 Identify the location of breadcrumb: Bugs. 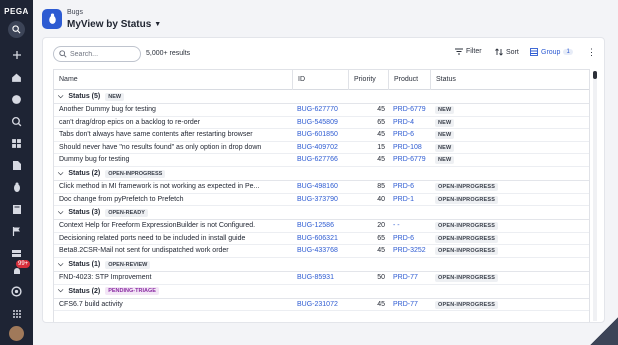
(75, 12).